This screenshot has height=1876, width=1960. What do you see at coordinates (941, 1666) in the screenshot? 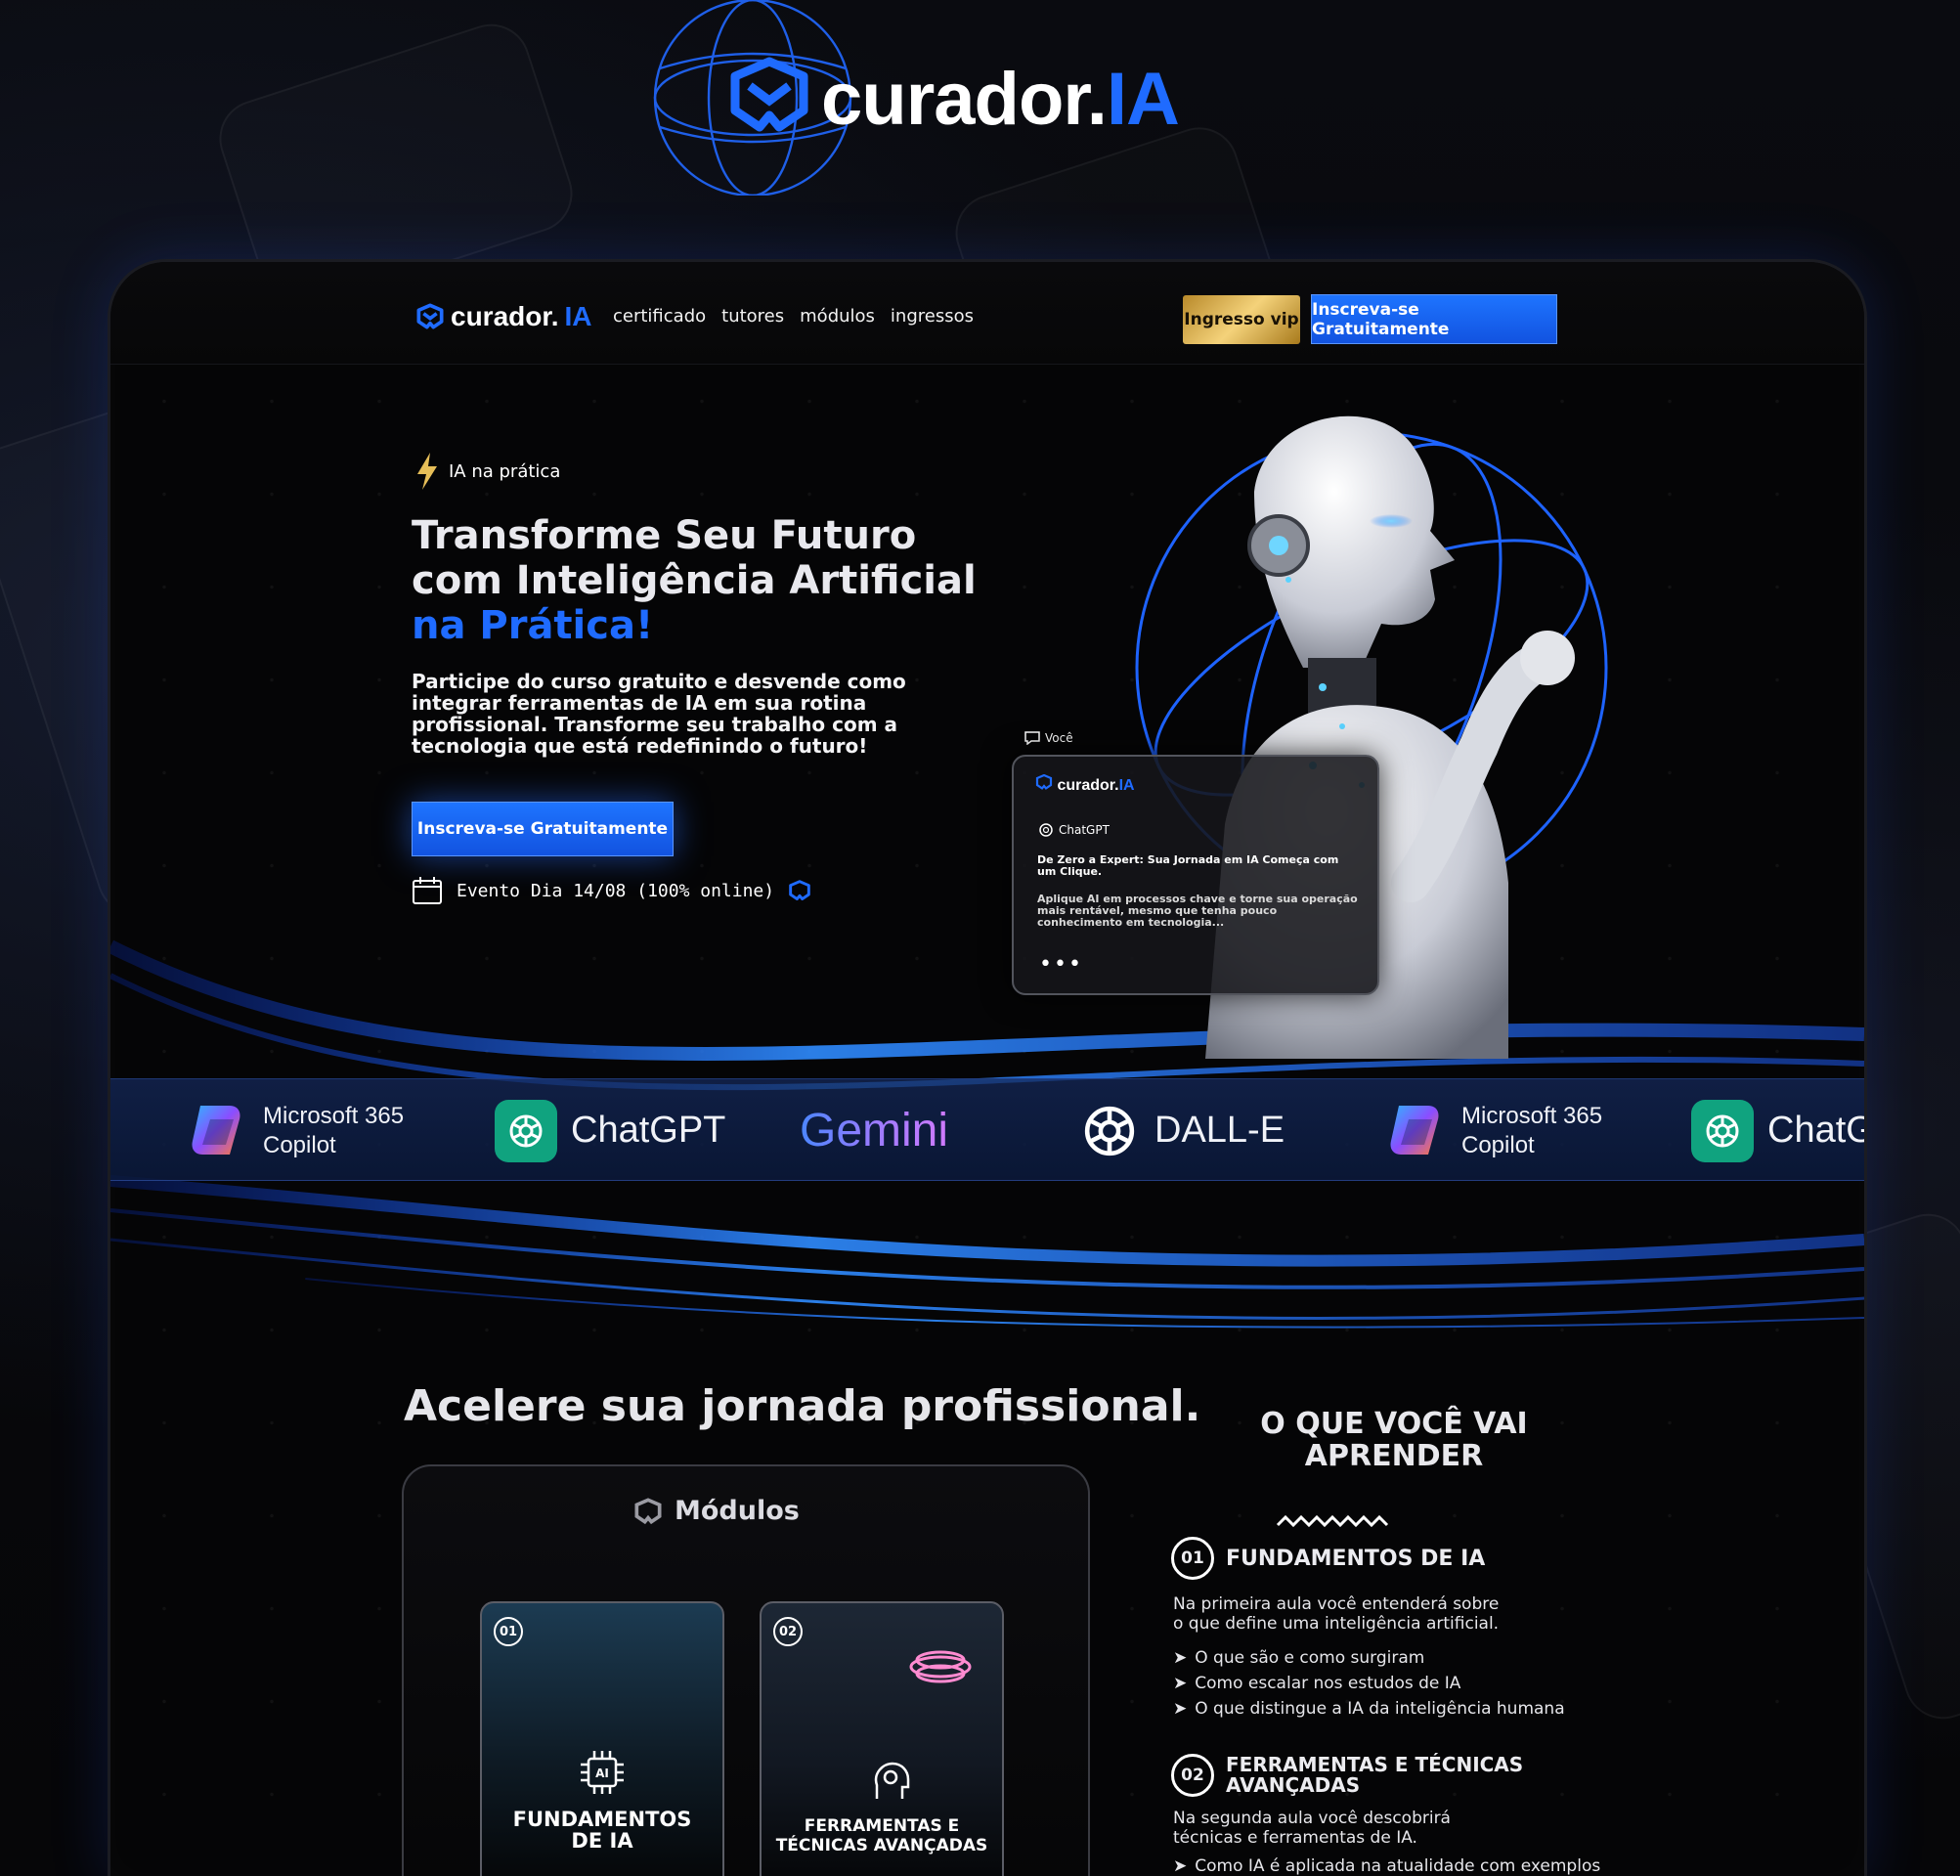
I see `glowing-brain-icon` at bounding box center [941, 1666].